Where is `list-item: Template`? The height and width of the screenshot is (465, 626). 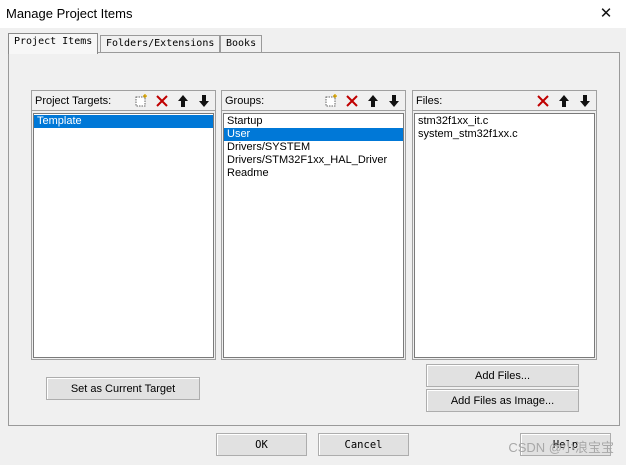
list-item: Template is located at coordinates (123, 121).